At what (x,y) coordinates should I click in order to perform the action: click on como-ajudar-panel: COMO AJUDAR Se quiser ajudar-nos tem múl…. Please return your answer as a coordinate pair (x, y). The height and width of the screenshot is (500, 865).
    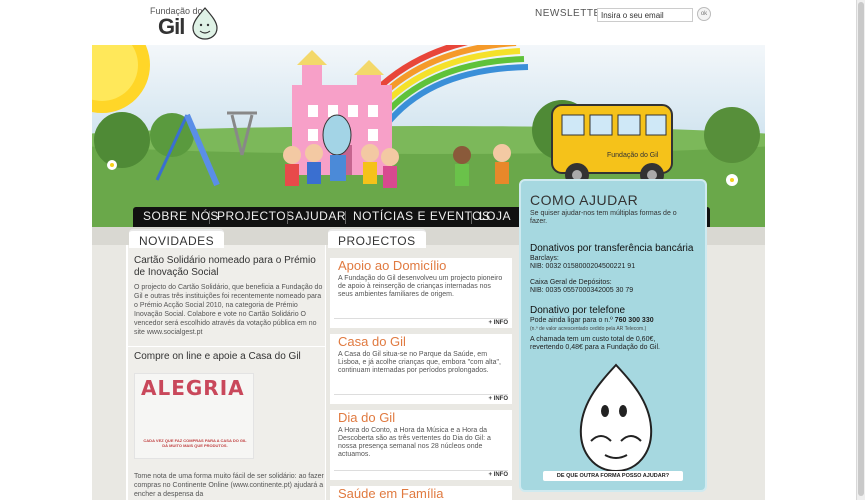
    Looking at the image, I should click on (613, 335).